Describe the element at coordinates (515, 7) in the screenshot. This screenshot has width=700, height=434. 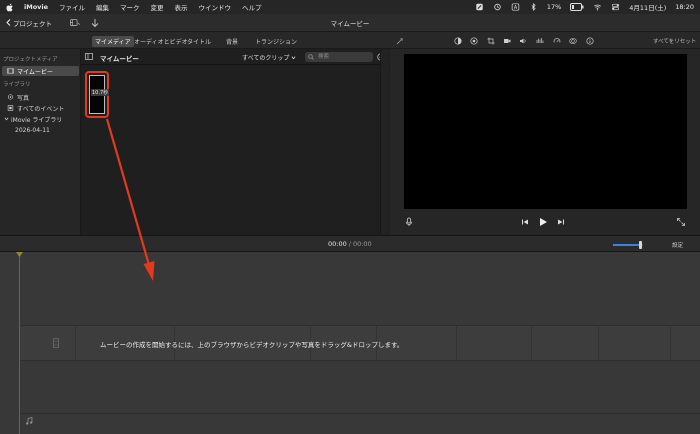
I see `input-source-icon: A` at that location.